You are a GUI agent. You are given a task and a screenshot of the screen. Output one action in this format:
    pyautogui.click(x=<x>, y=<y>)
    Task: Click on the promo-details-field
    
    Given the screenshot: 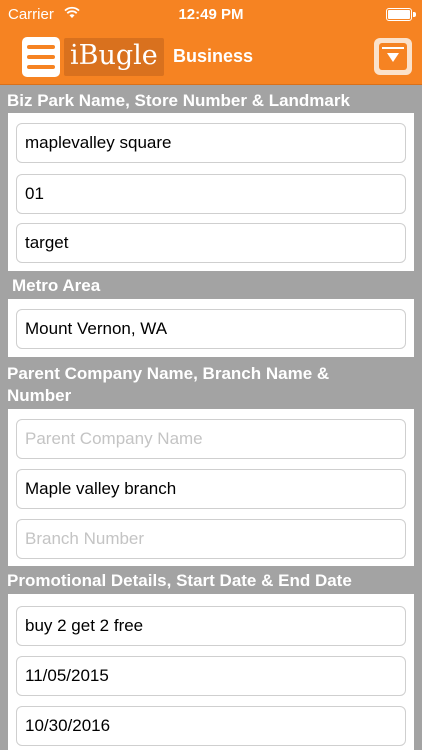 What is the action you would take?
    pyautogui.click(x=211, y=626)
    